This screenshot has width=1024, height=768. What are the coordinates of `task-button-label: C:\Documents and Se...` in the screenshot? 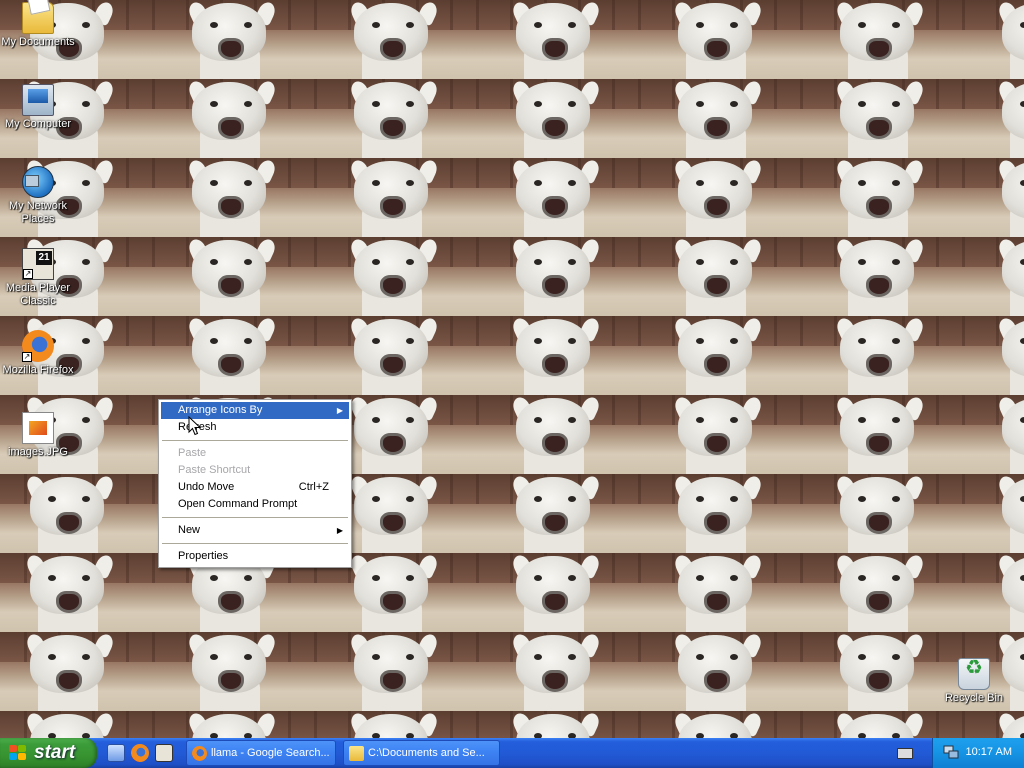 It's located at (426, 753).